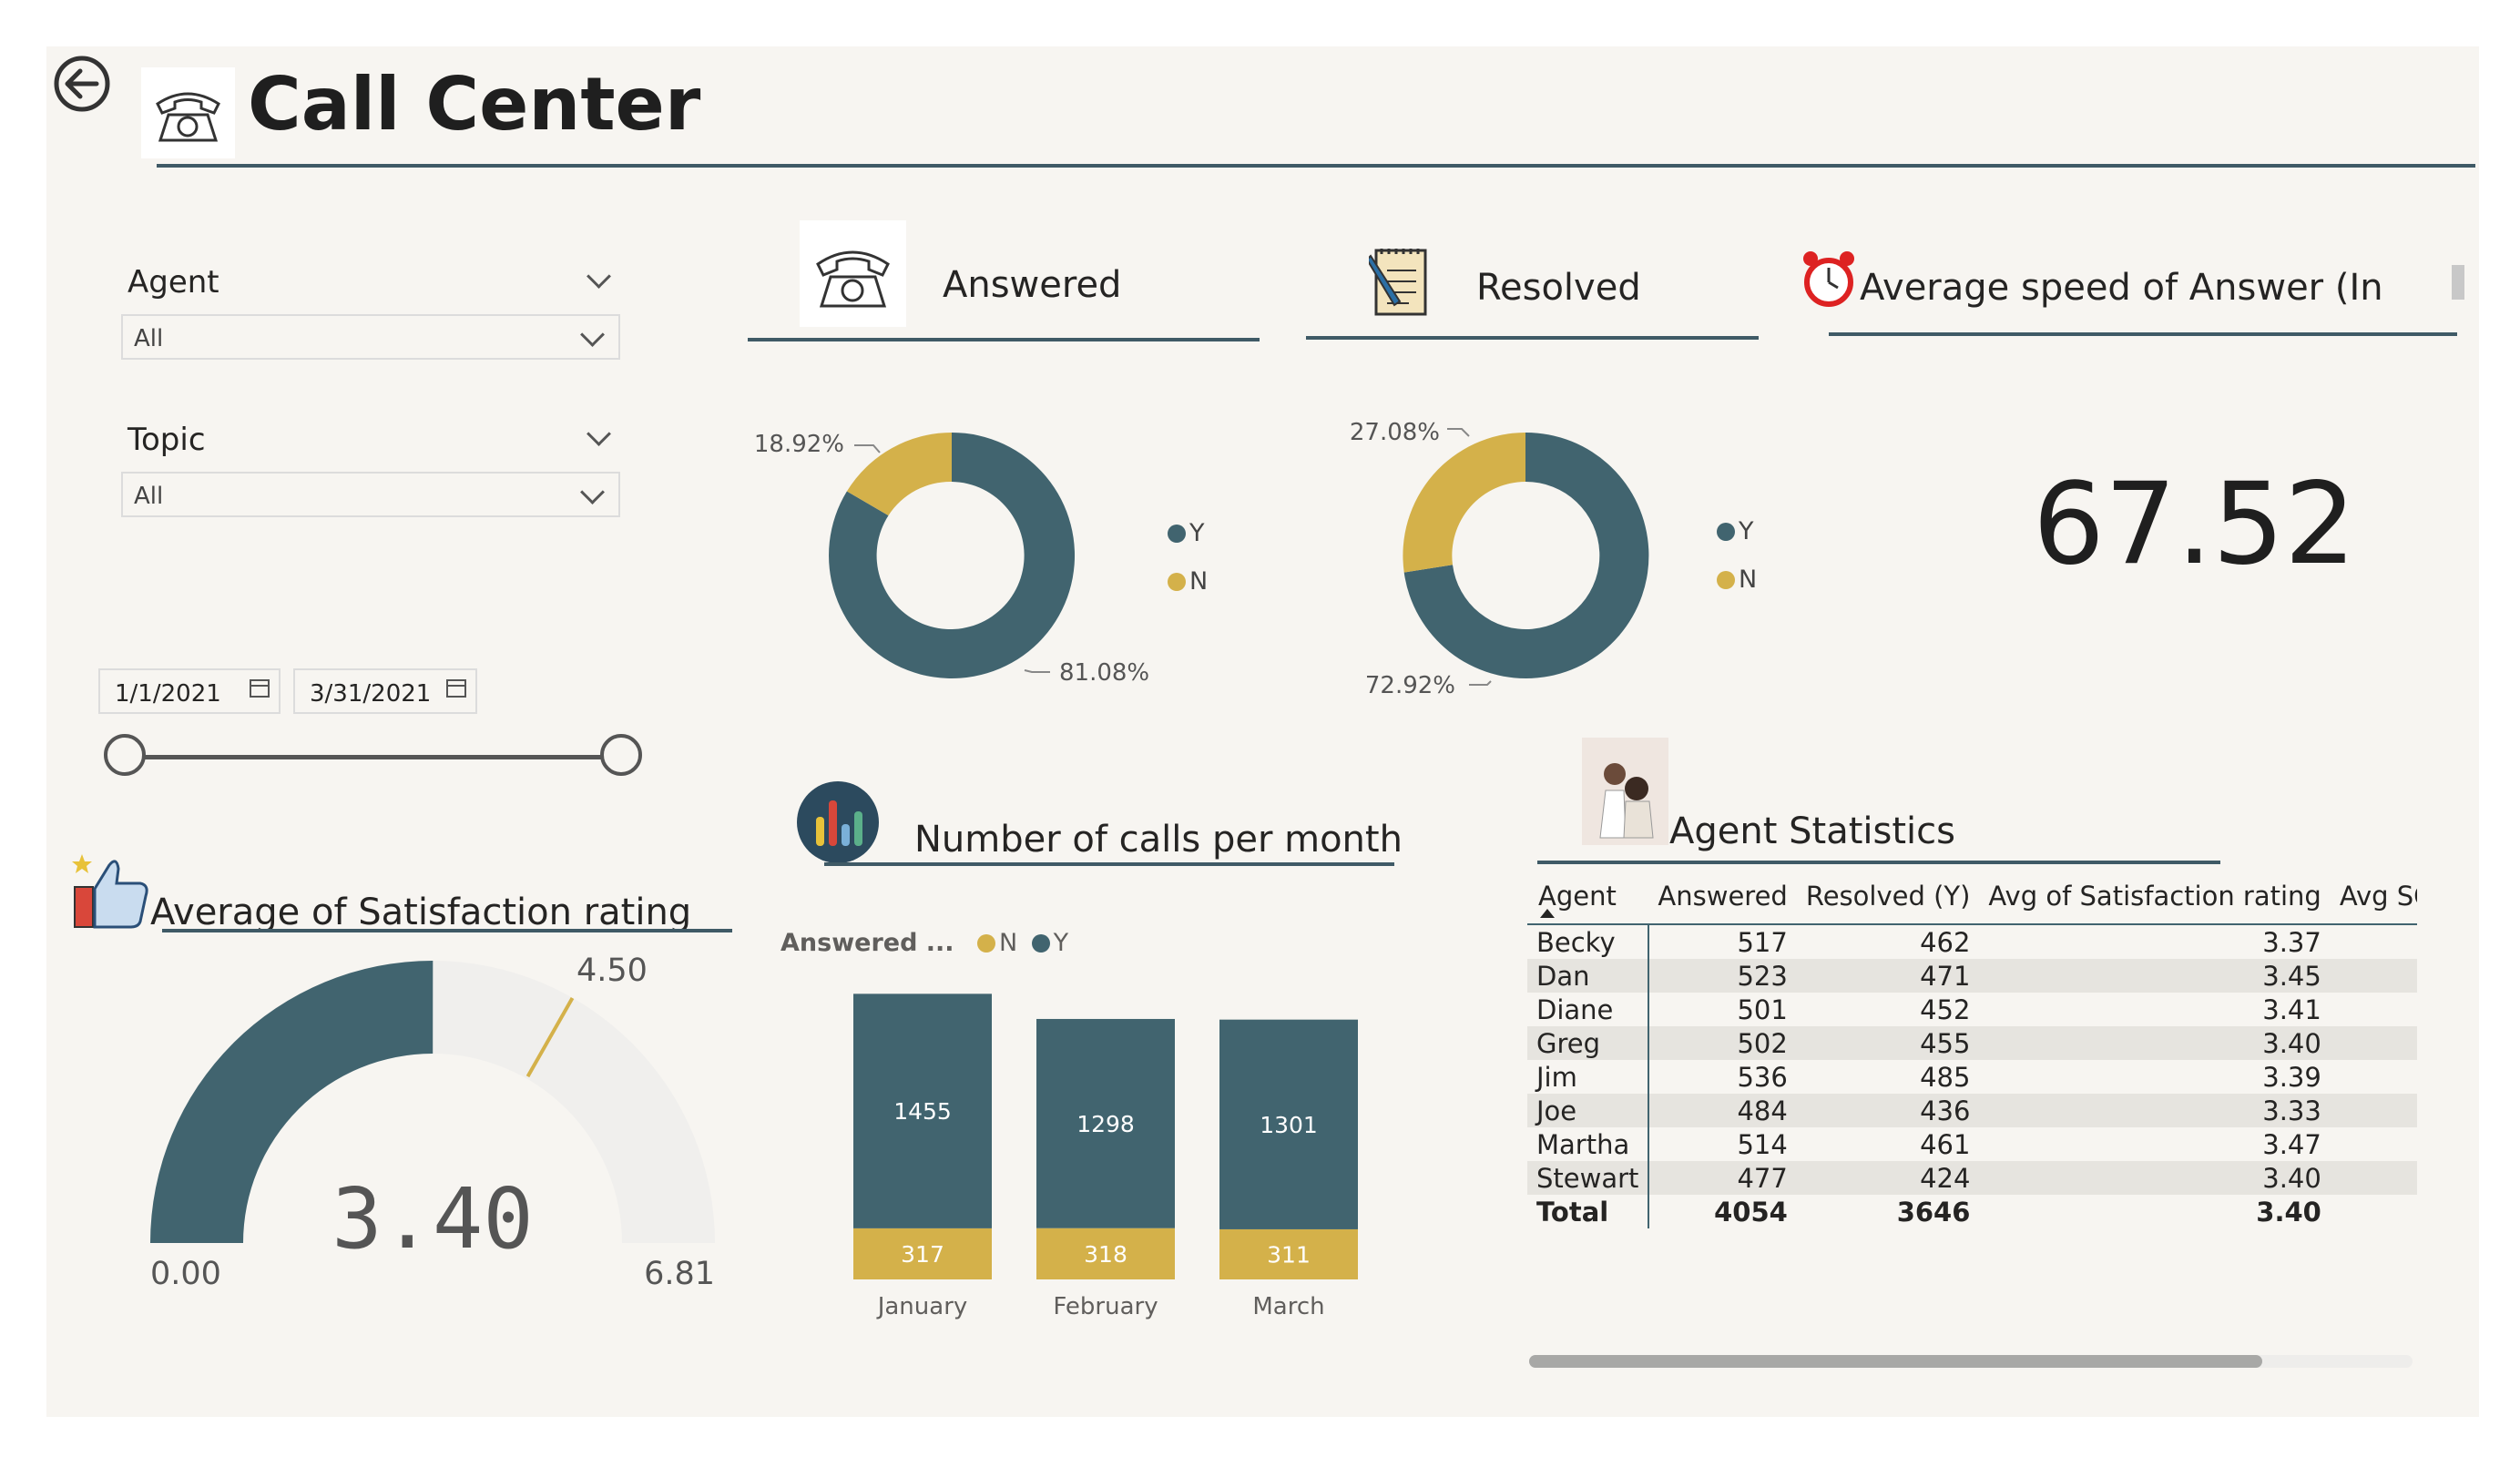 The width and height of the screenshot is (2520, 1457). I want to click on resolved-title: Resolved, so click(1558, 288).